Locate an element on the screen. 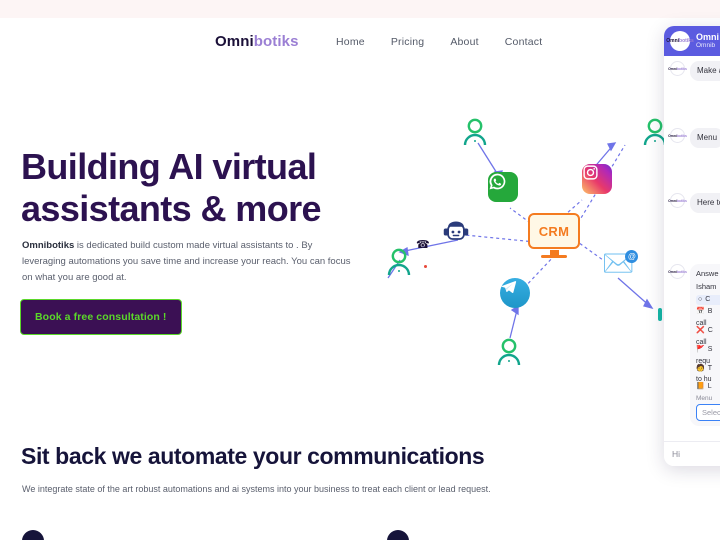 The width and height of the screenshot is (720, 540). crm-stand-base is located at coordinates (554, 256).